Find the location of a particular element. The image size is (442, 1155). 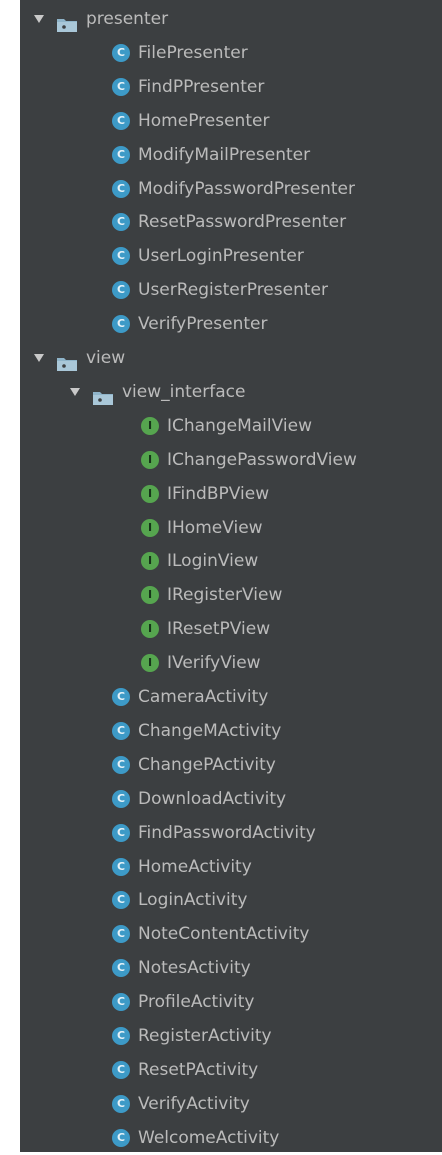

tree-class-modifypasswordpresenter: C ModifyPasswordPresenter is located at coordinates (231, 189).